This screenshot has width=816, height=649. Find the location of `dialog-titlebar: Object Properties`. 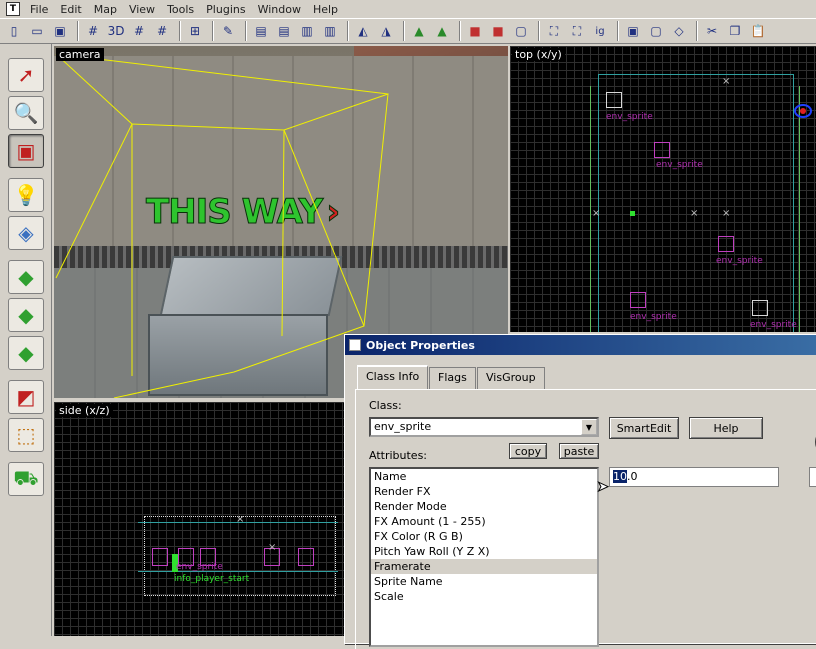

dialog-titlebar: Object Properties is located at coordinates (580, 345).